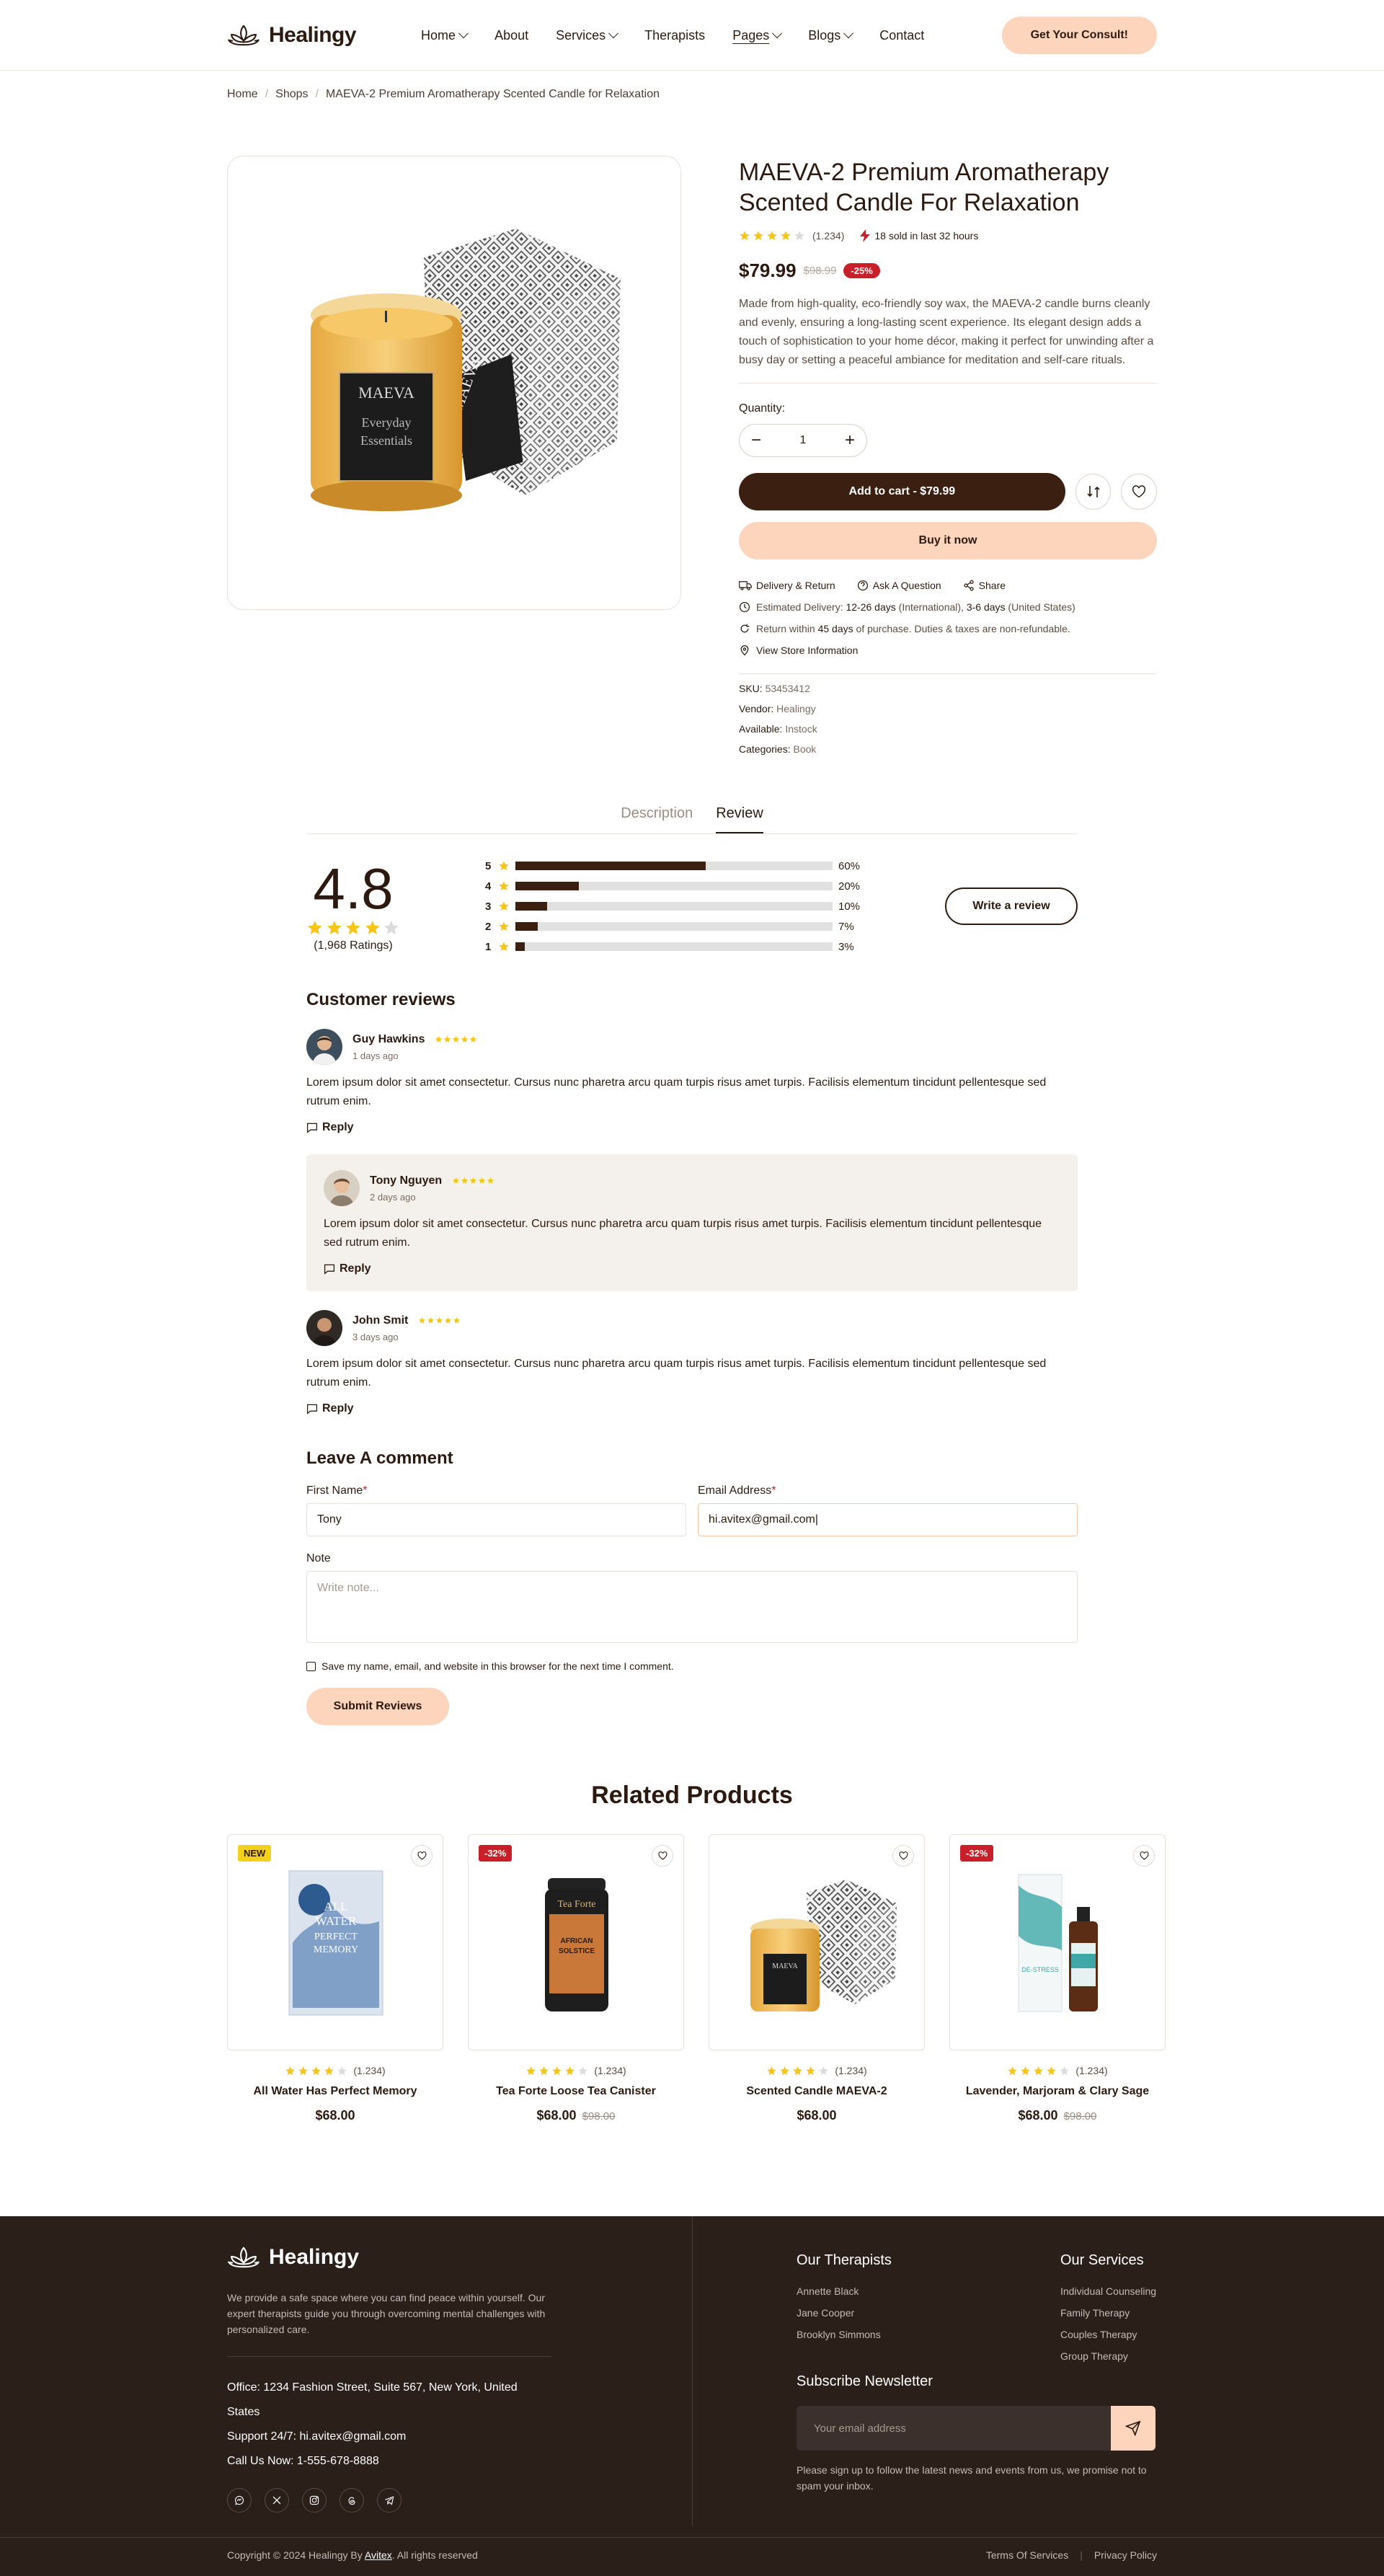 The height and width of the screenshot is (2576, 1384). I want to click on footer-link: Family Therapy, so click(1108, 2313).